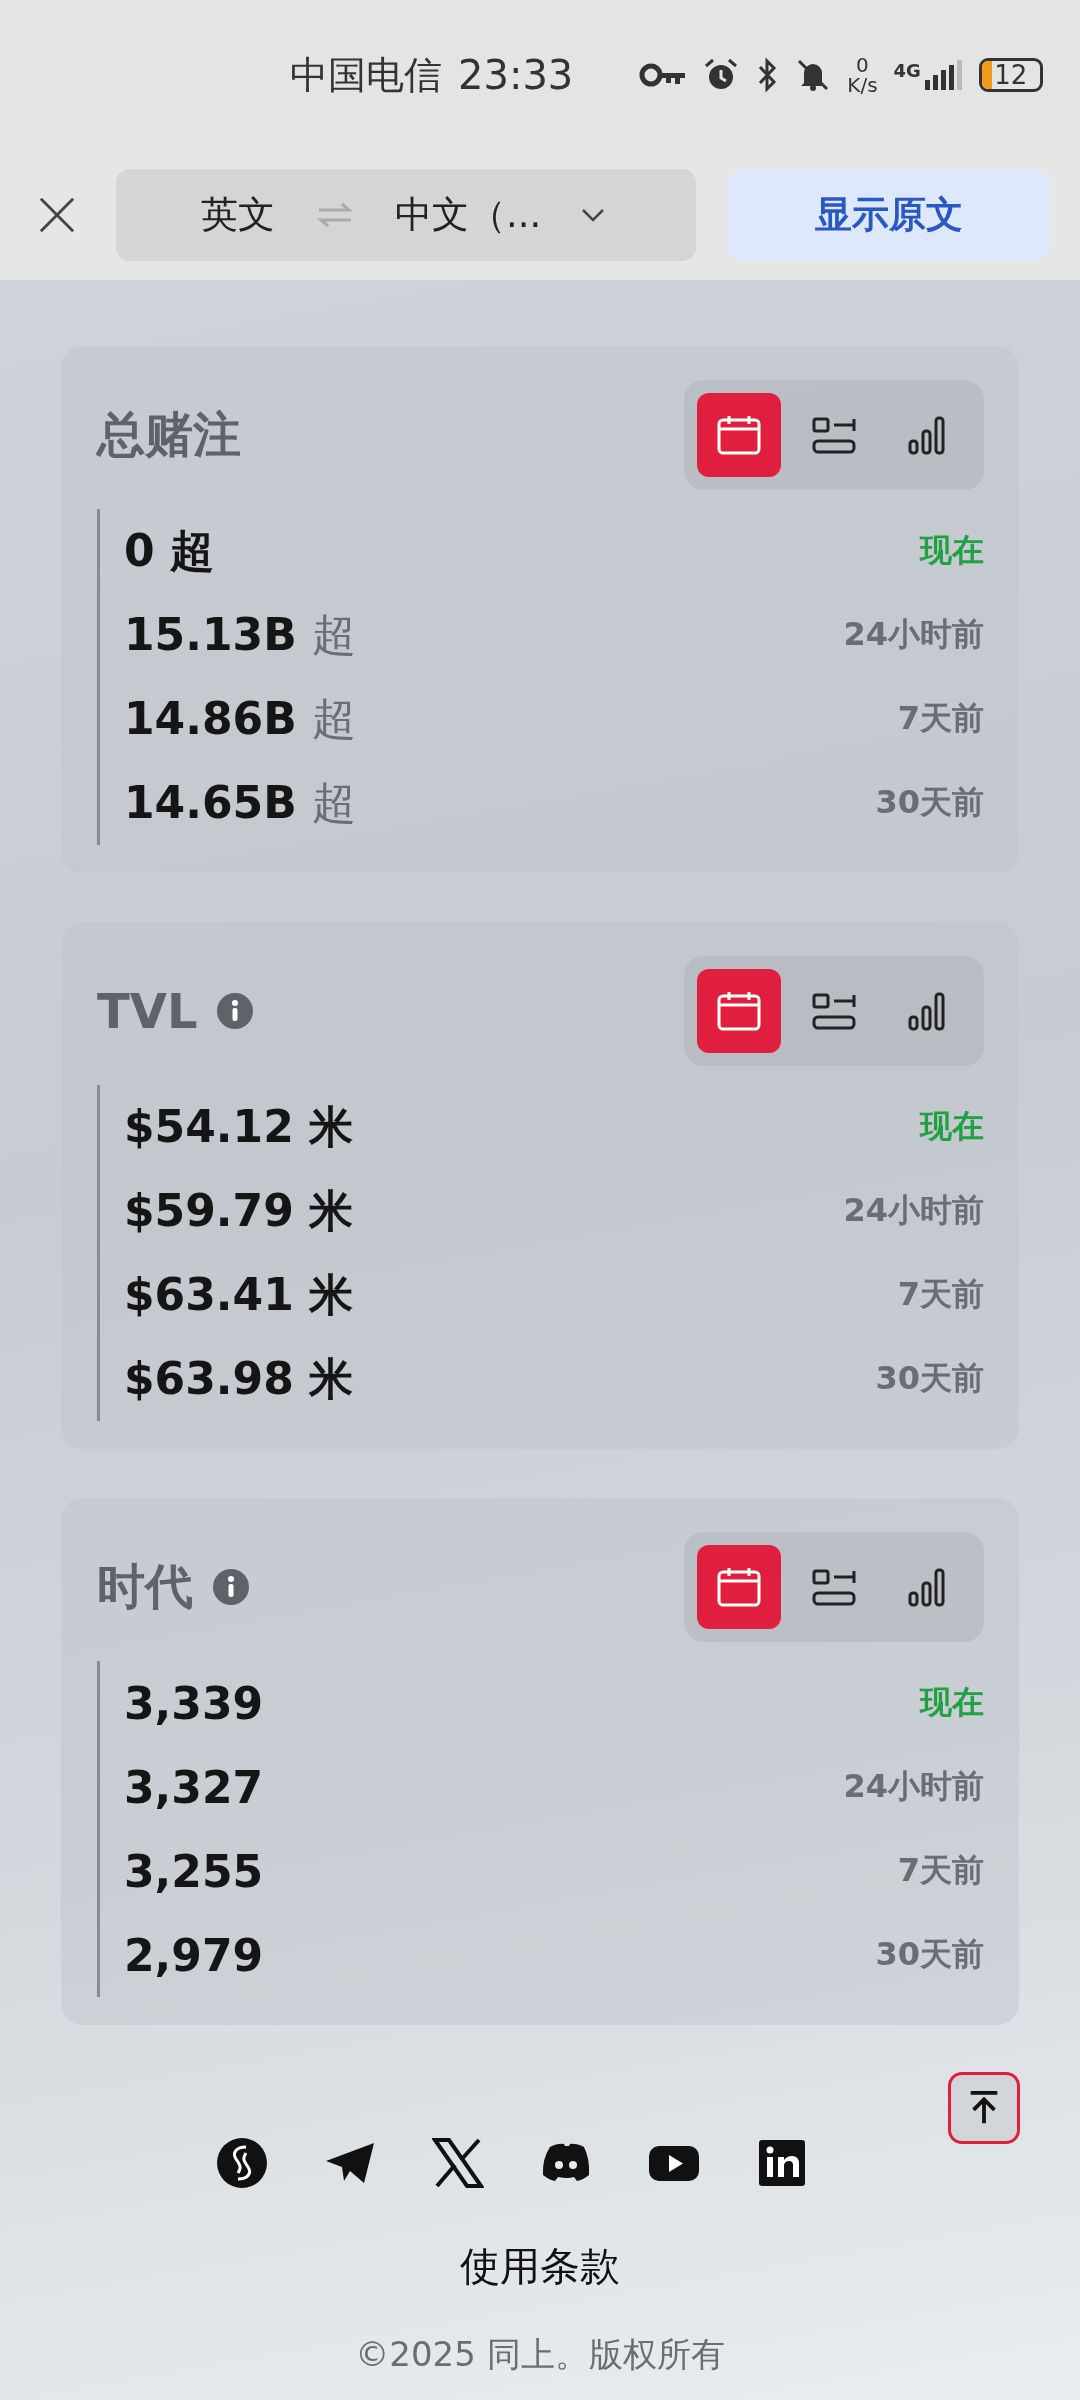 The width and height of the screenshot is (1080, 2400). What do you see at coordinates (782, 2163) in the screenshot?
I see `linkedin-logo-icon` at bounding box center [782, 2163].